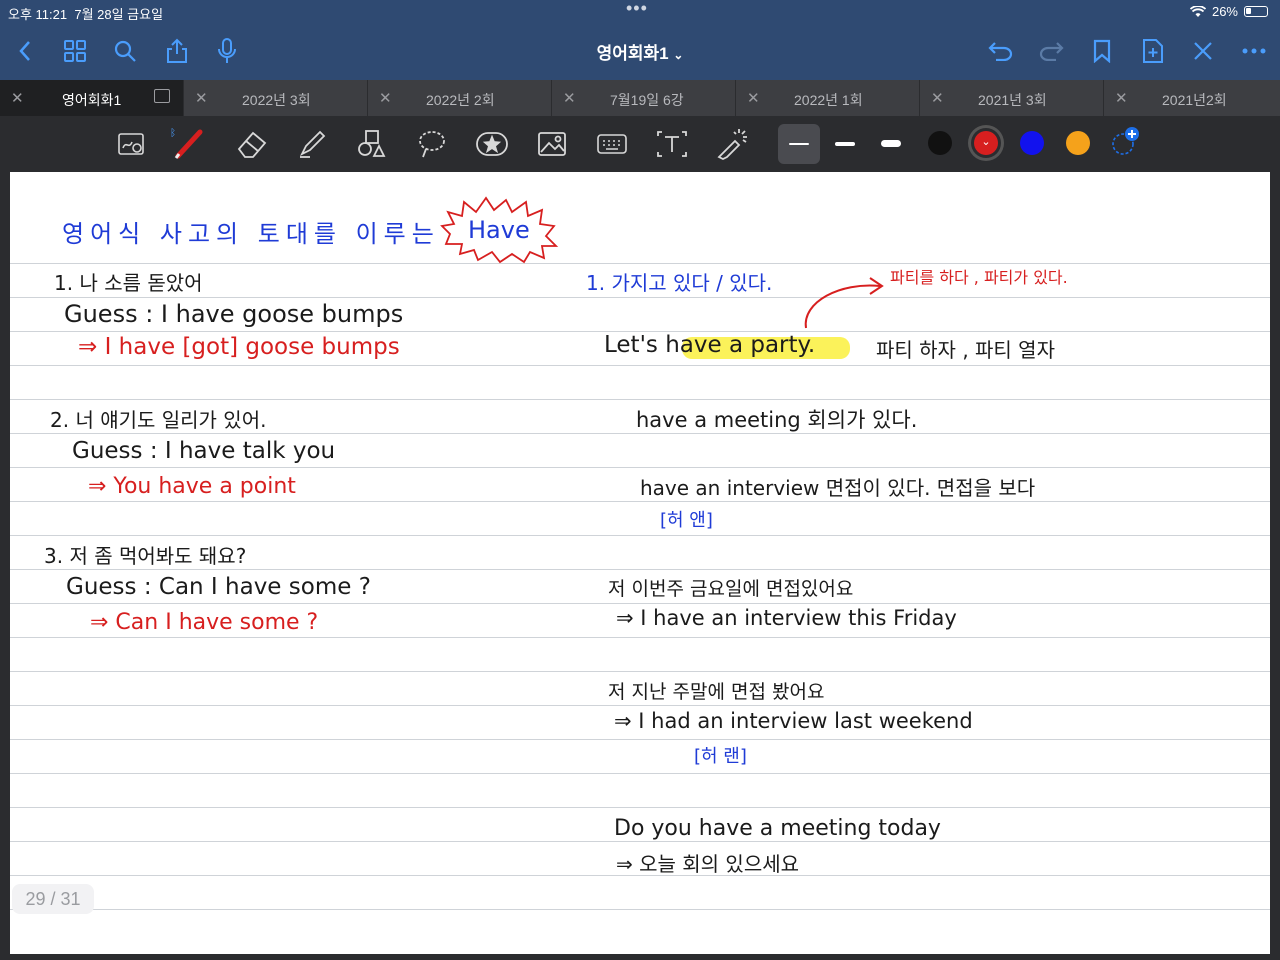  I want to click on battery-icon, so click(1256, 11).